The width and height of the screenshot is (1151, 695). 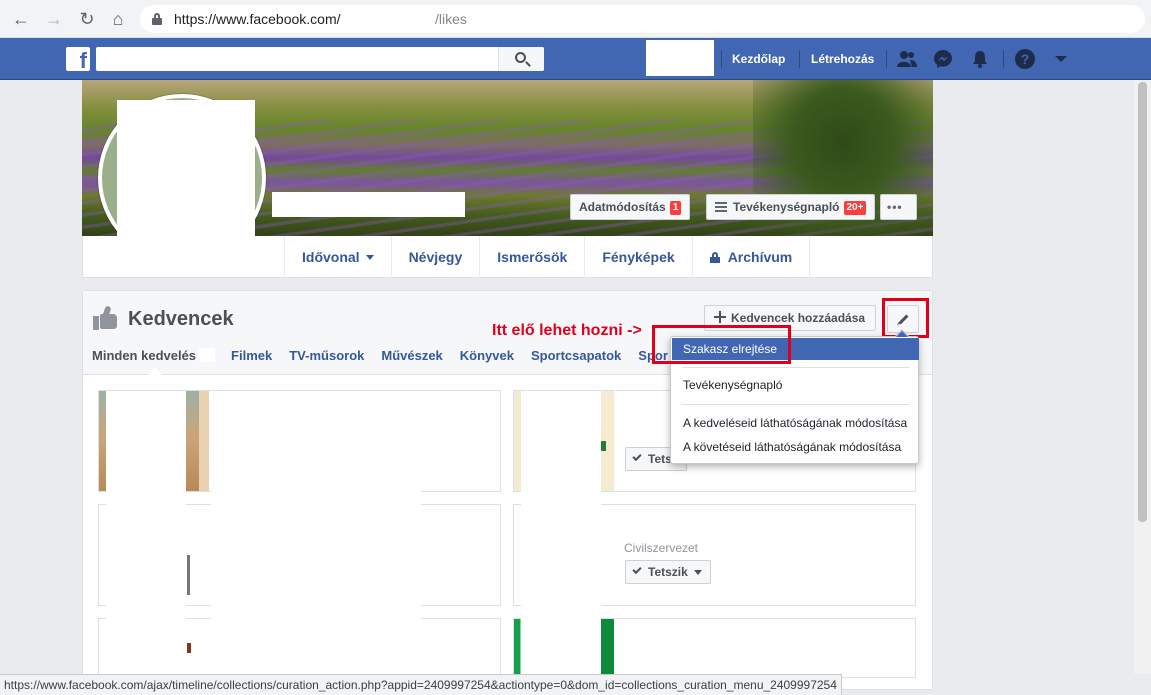 I want to click on search-button, so click(x=521, y=59).